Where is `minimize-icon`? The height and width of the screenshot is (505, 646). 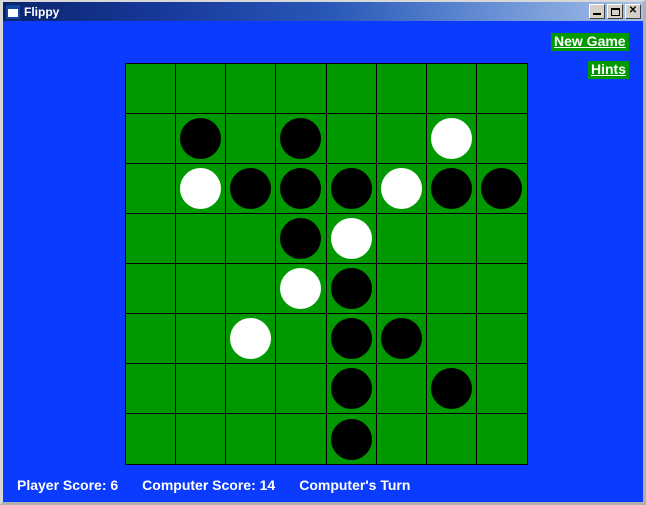
minimize-icon is located at coordinates (597, 14).